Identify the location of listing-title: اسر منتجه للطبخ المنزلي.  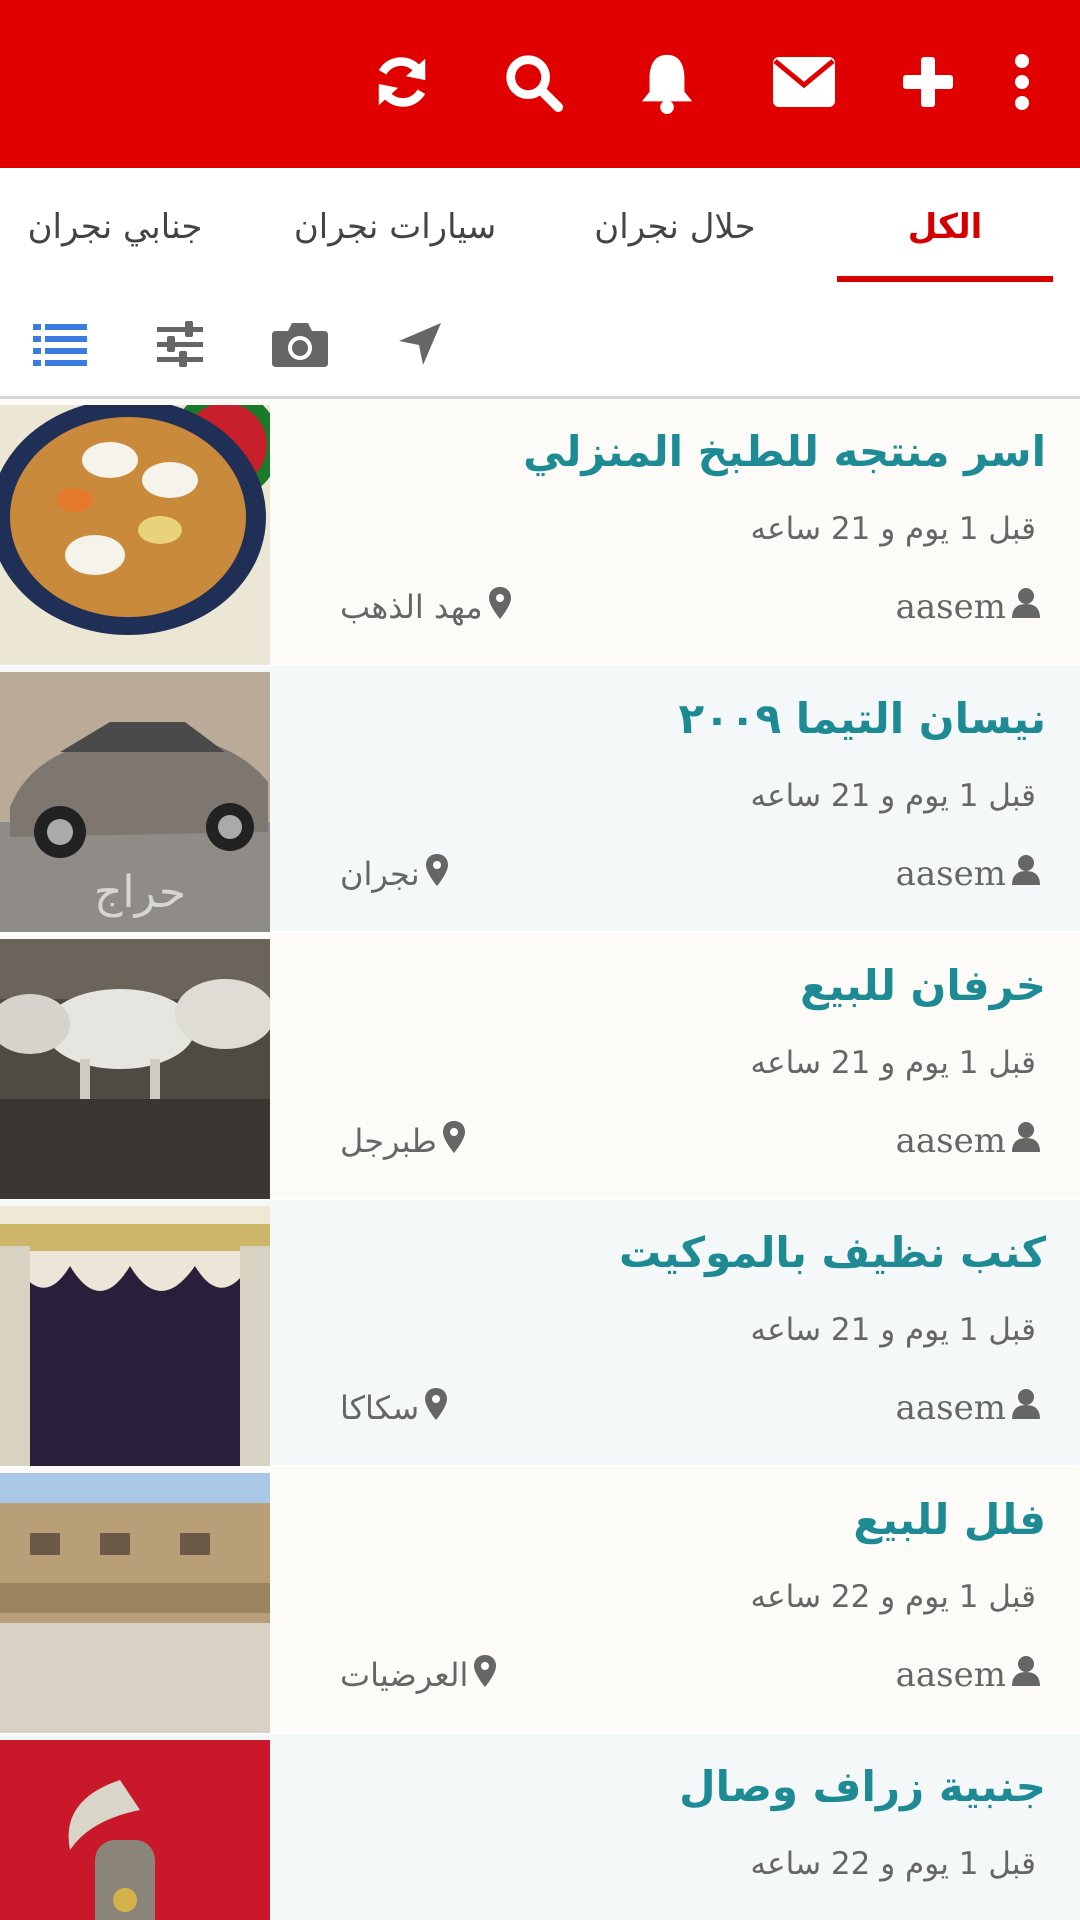
(784, 451).